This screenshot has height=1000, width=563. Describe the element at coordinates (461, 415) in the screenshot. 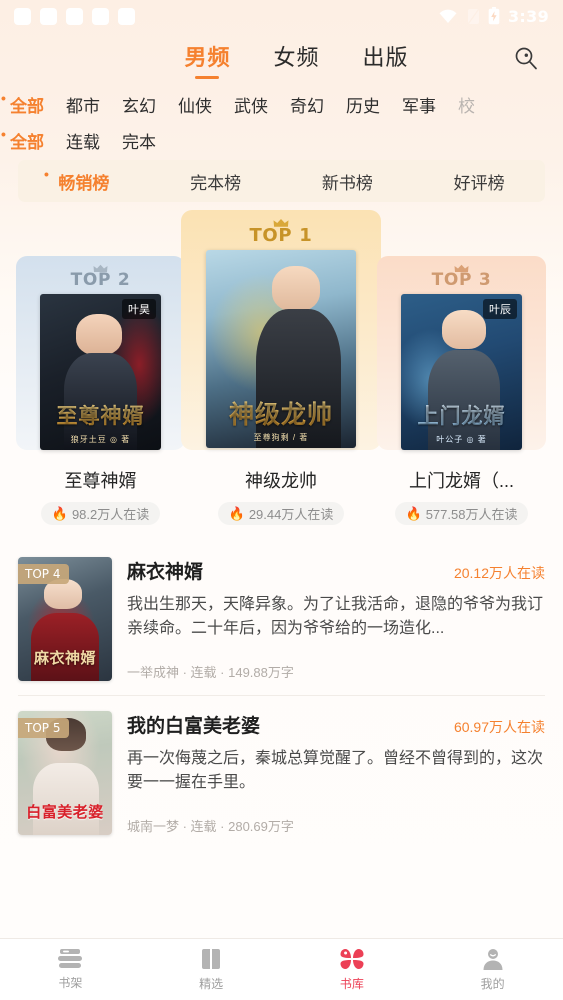

I see `cover-title-3: 上门龙婿` at that location.